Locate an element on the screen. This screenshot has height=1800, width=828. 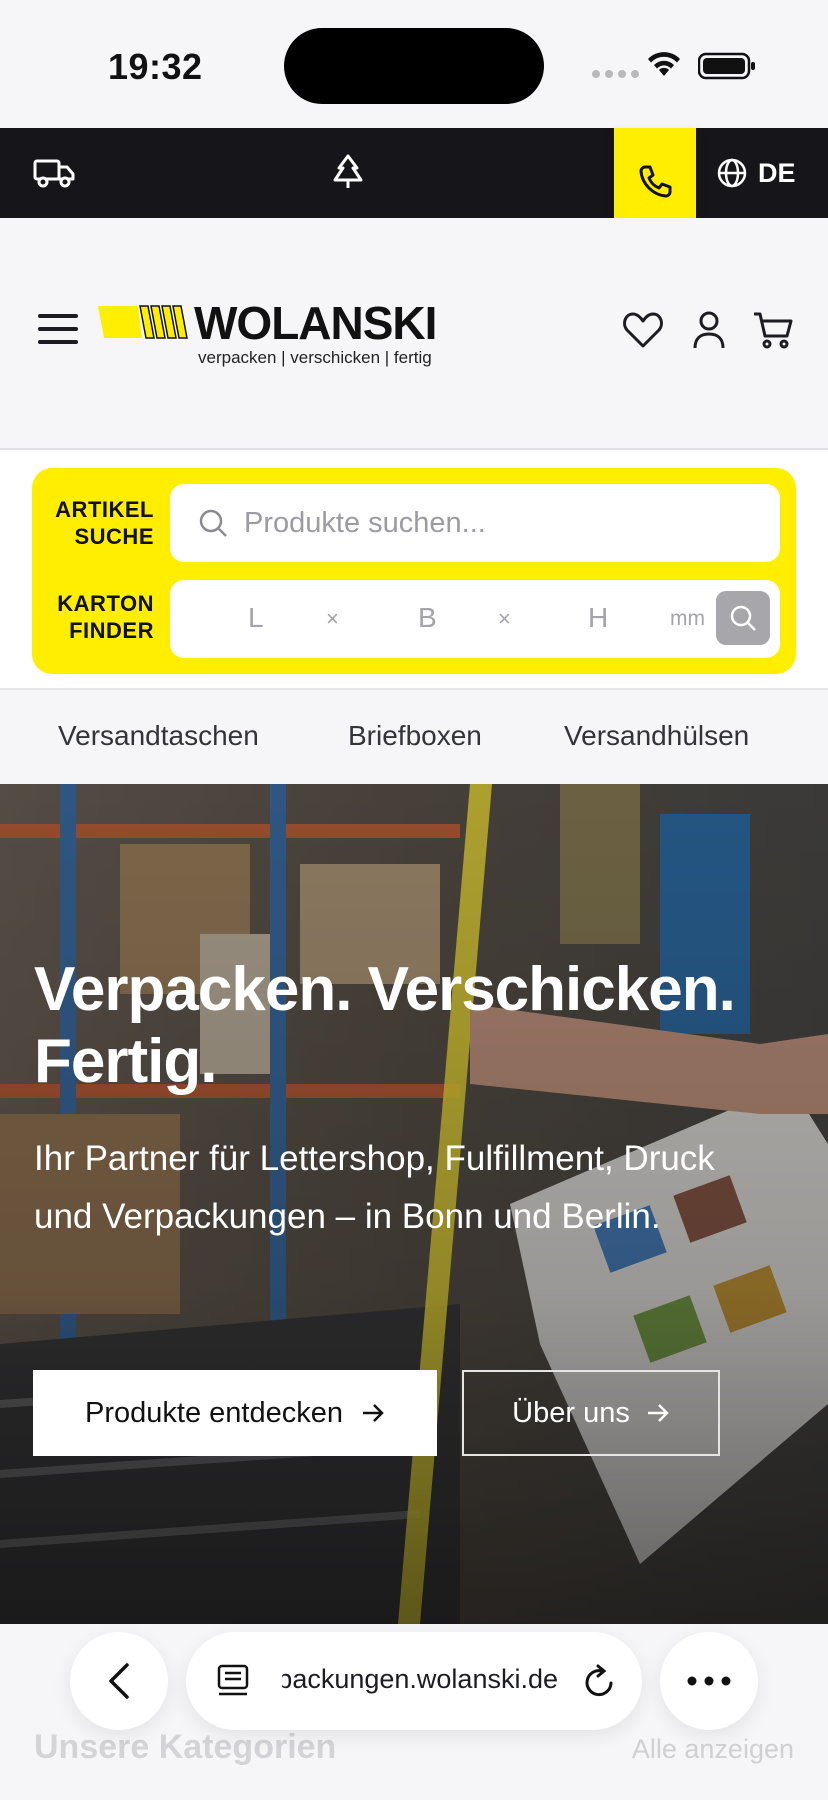
status-time: 19:32 is located at coordinates (155, 66).